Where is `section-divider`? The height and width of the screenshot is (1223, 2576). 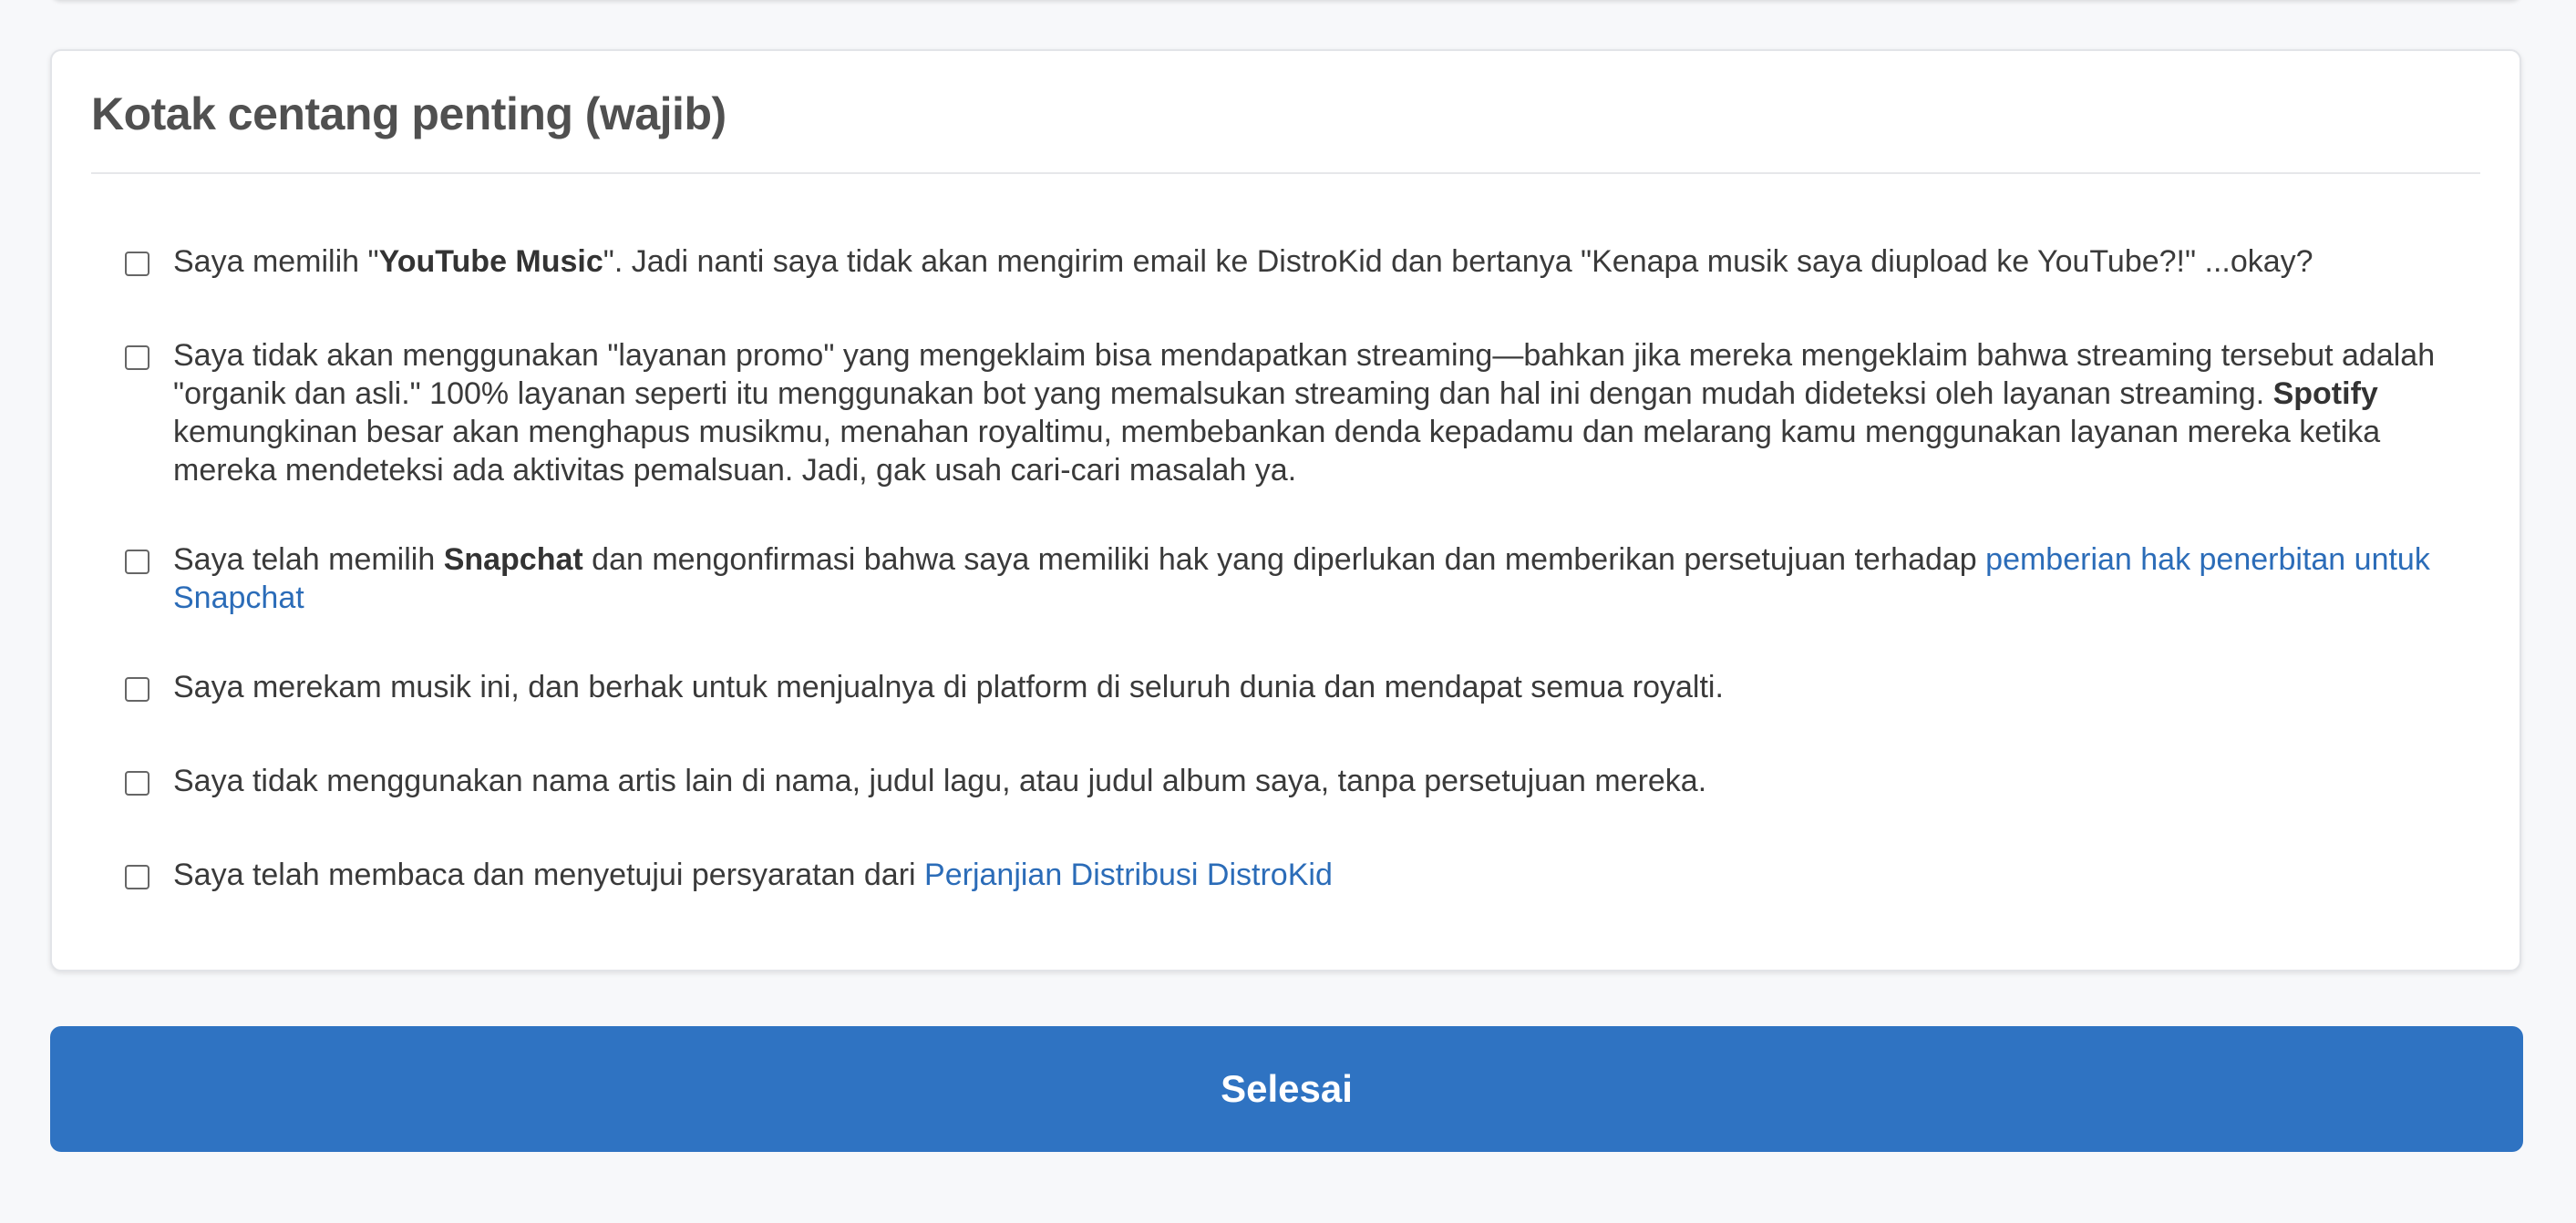
section-divider is located at coordinates (1285, 173).